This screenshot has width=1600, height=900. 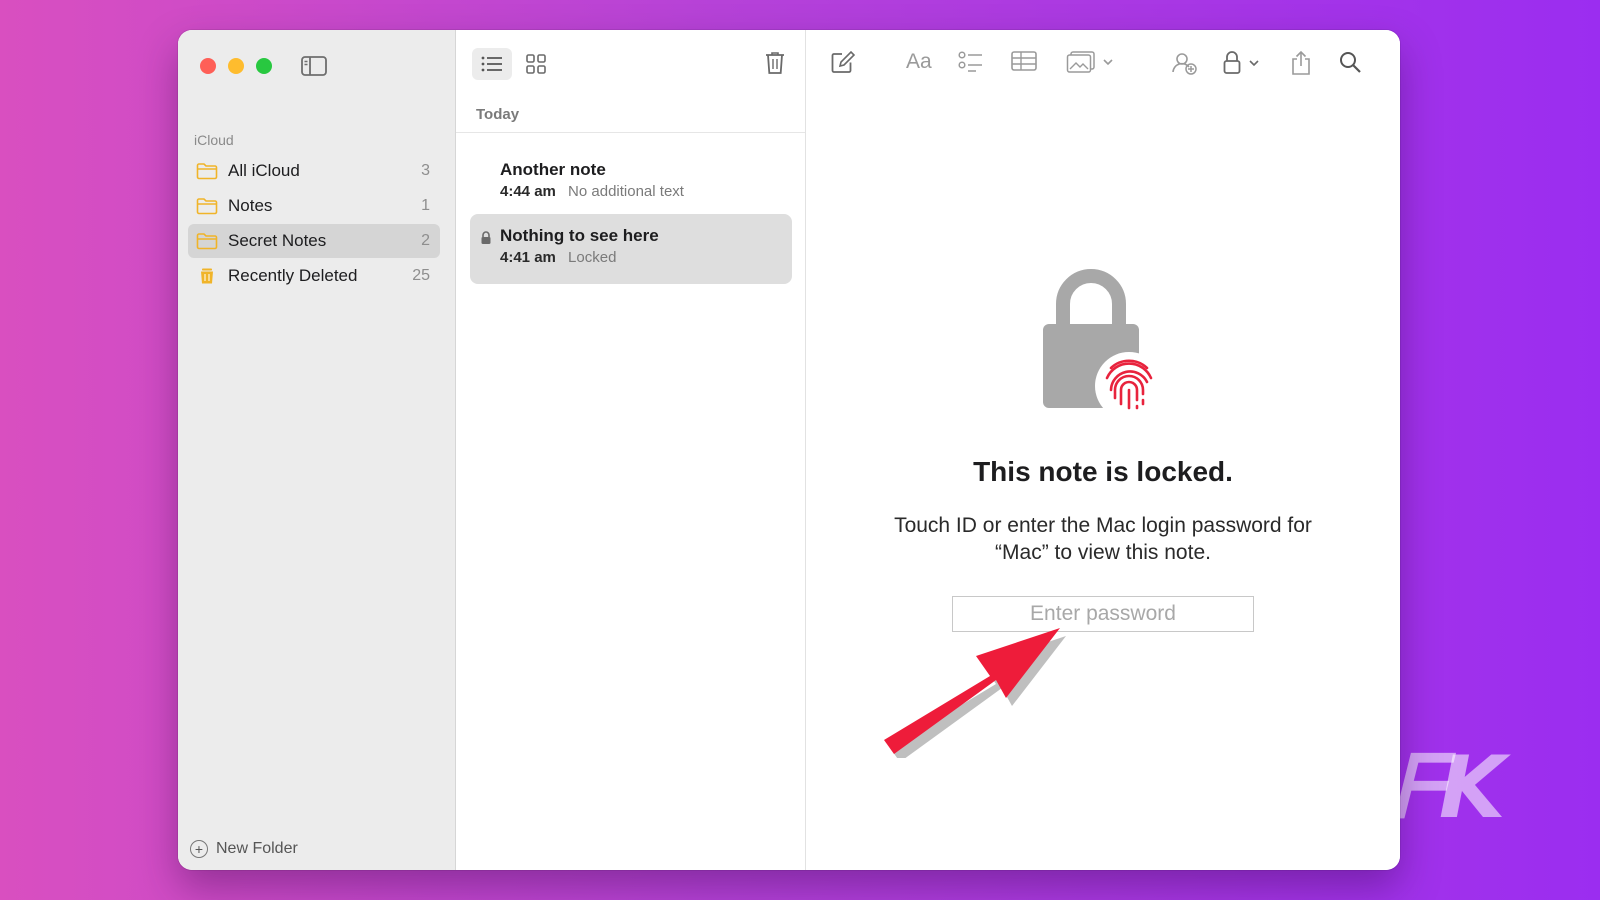 I want to click on note-title: Nothing to see here, so click(x=579, y=235).